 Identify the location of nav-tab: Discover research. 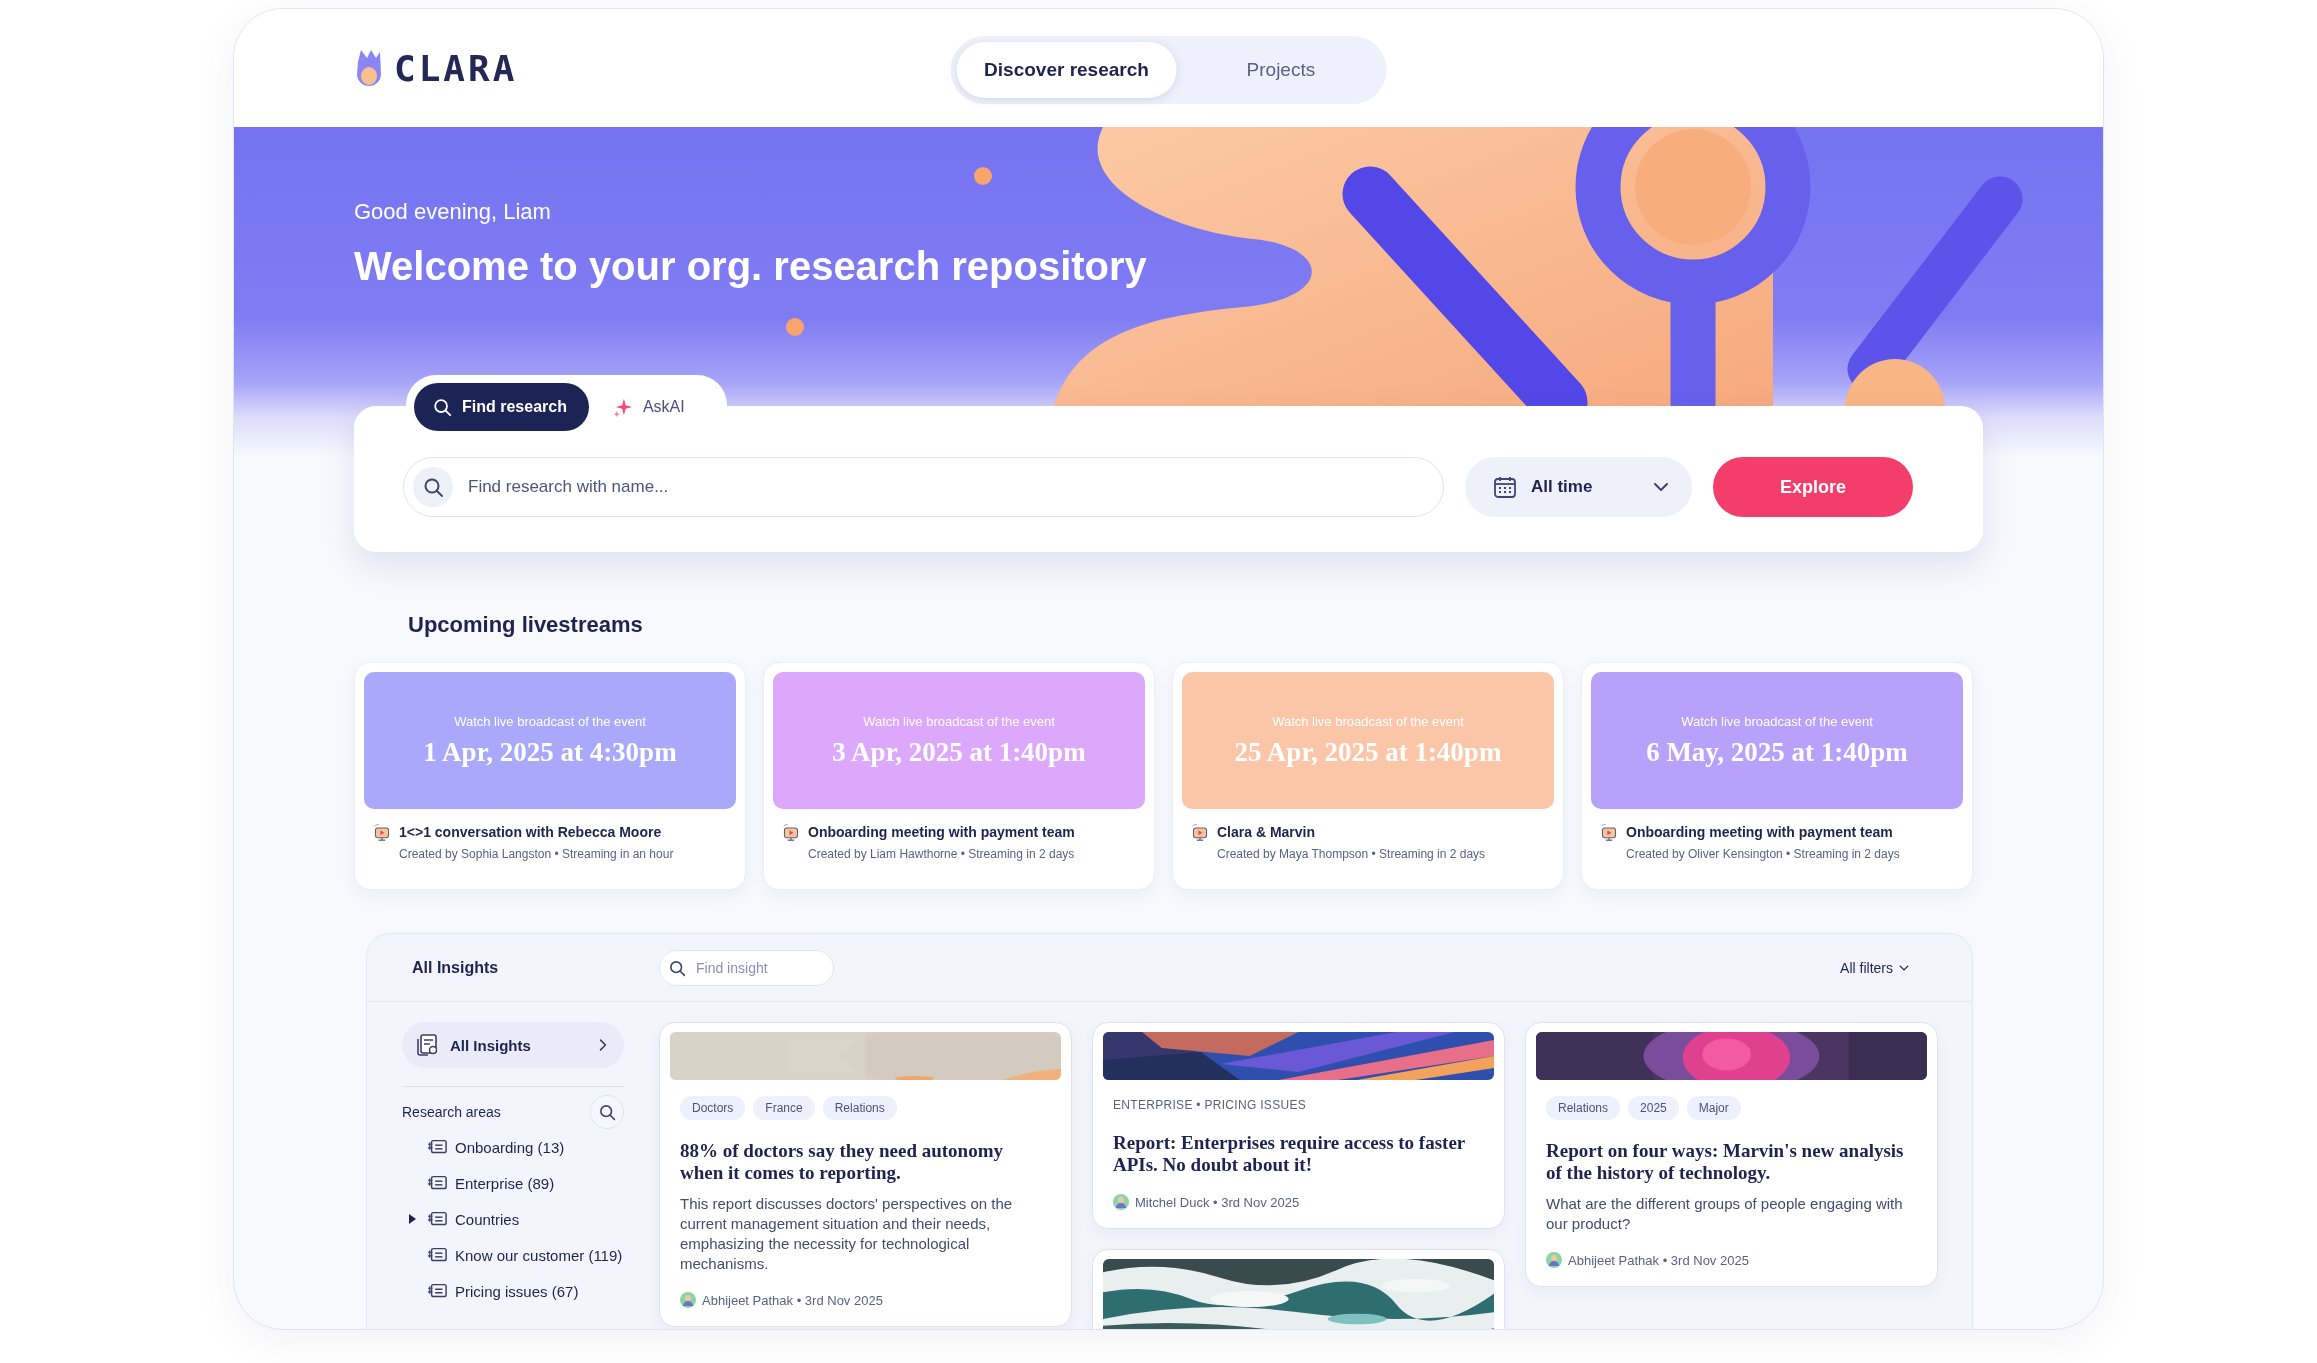
(1066, 70).